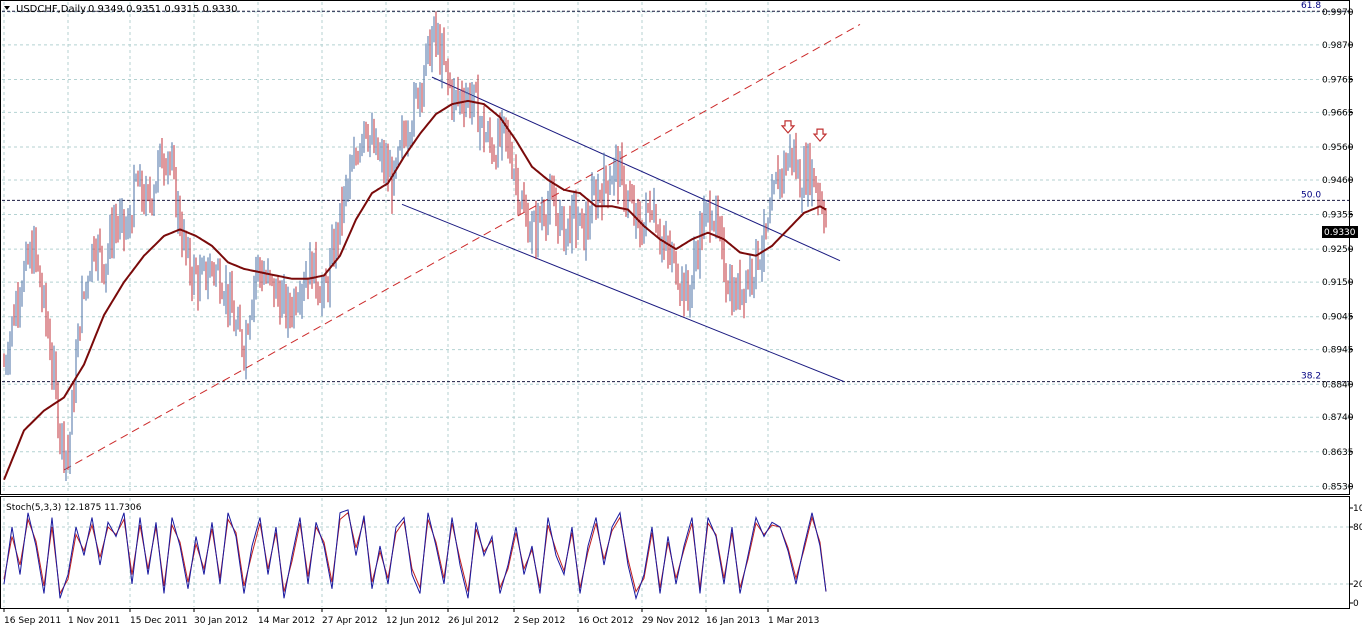 This screenshot has width=1362, height=630. I want to click on price-tick-label: 0.9355, so click(1338, 216).